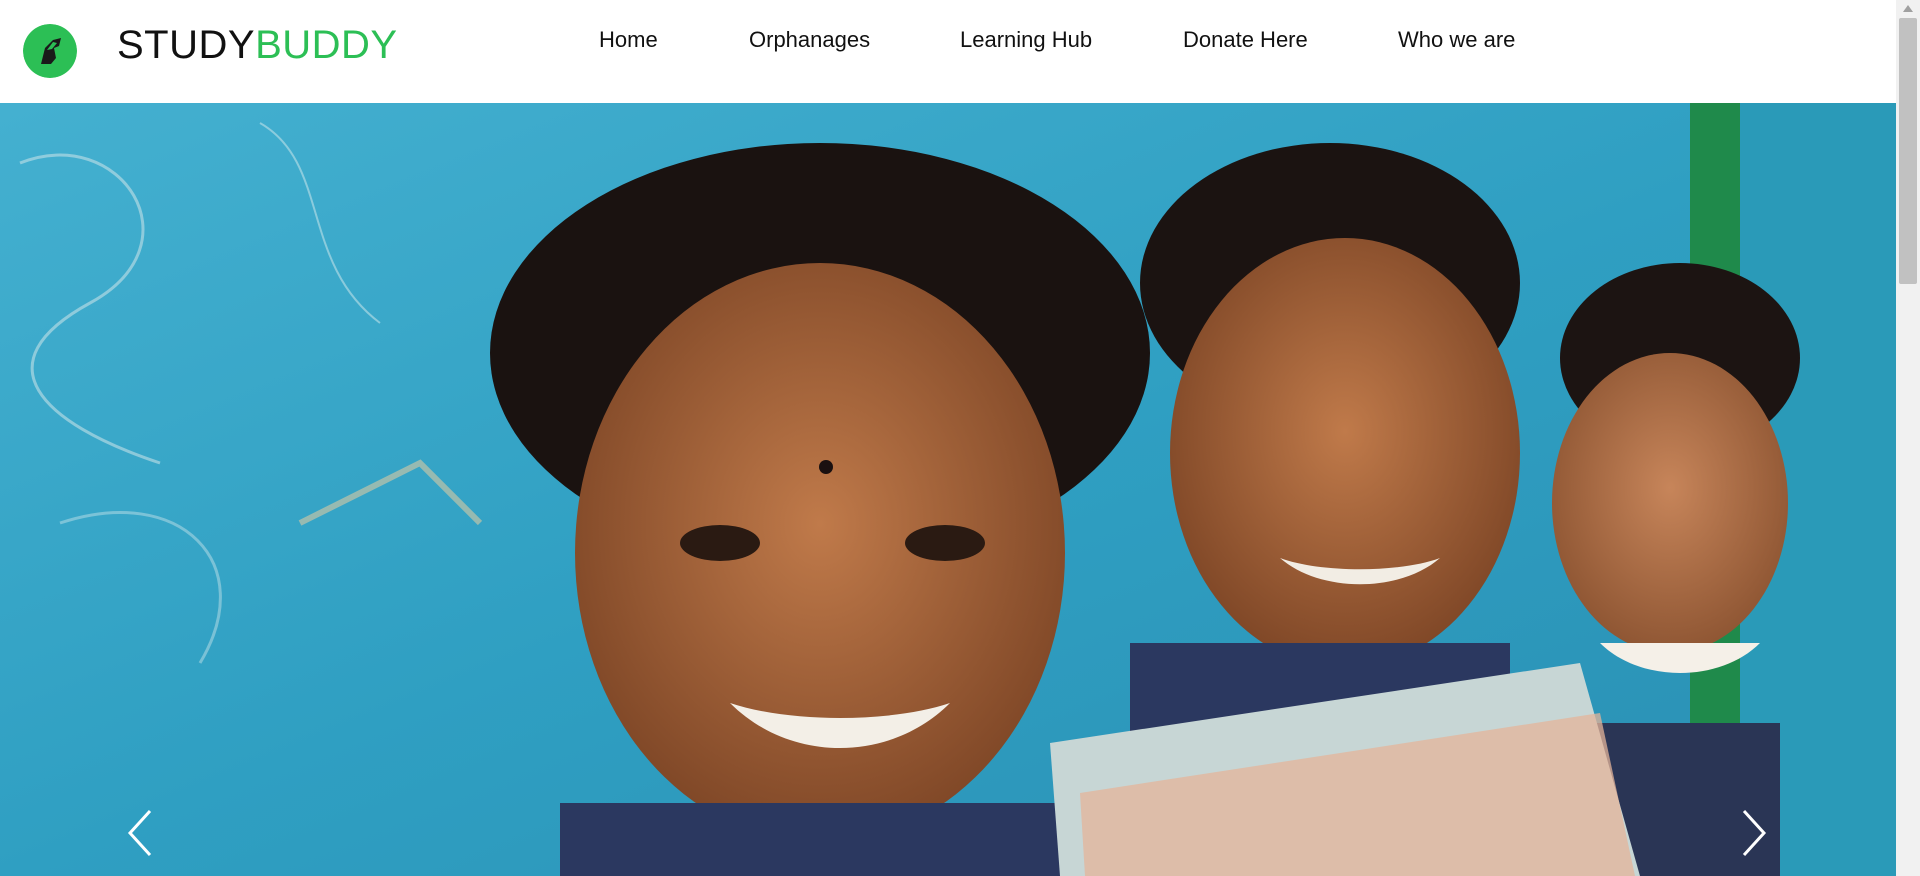  I want to click on carousel-prev-button, so click(142, 833).